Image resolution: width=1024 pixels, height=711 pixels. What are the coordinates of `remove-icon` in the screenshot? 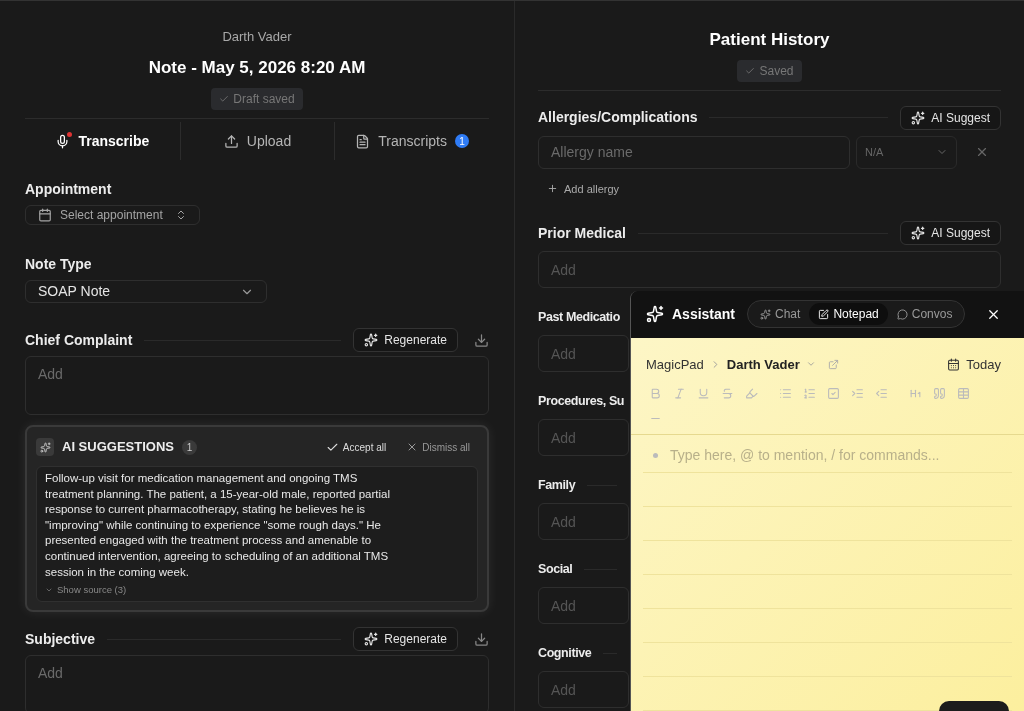 It's located at (982, 152).